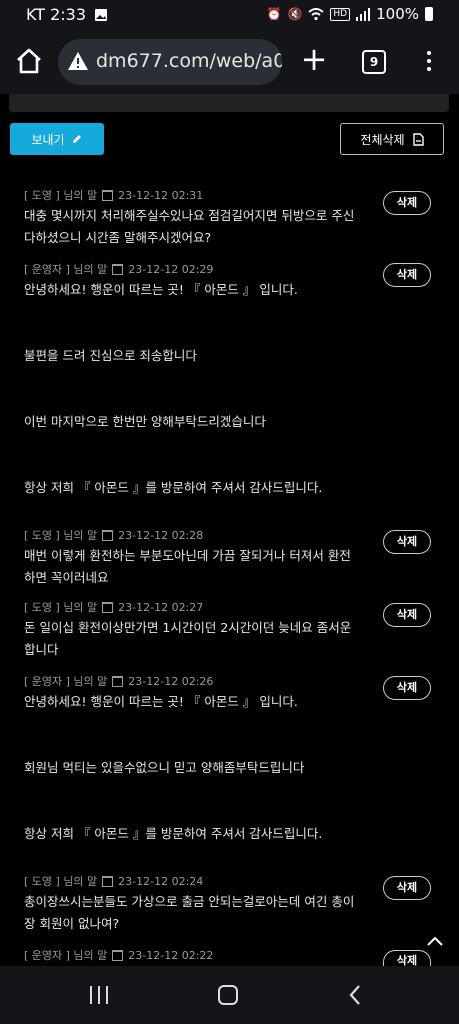 The image size is (459, 1024). I want to click on message-time: 23-12-12 02:26, so click(171, 681).